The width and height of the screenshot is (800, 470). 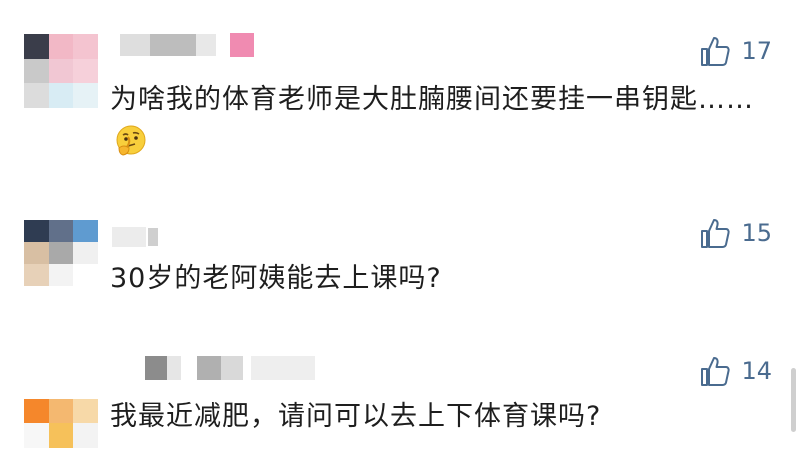 I want to click on like-count: 14, so click(x=756, y=371).